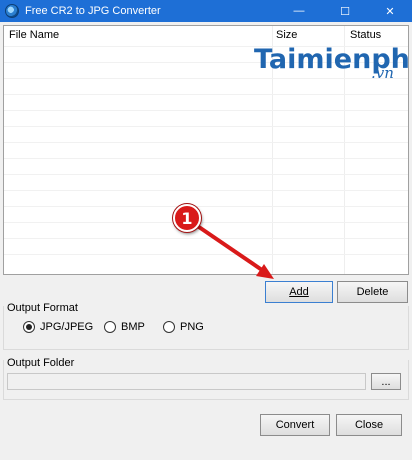 The height and width of the screenshot is (460, 412). Describe the element at coordinates (234, 251) in the screenshot. I see `arrow-icon` at that location.